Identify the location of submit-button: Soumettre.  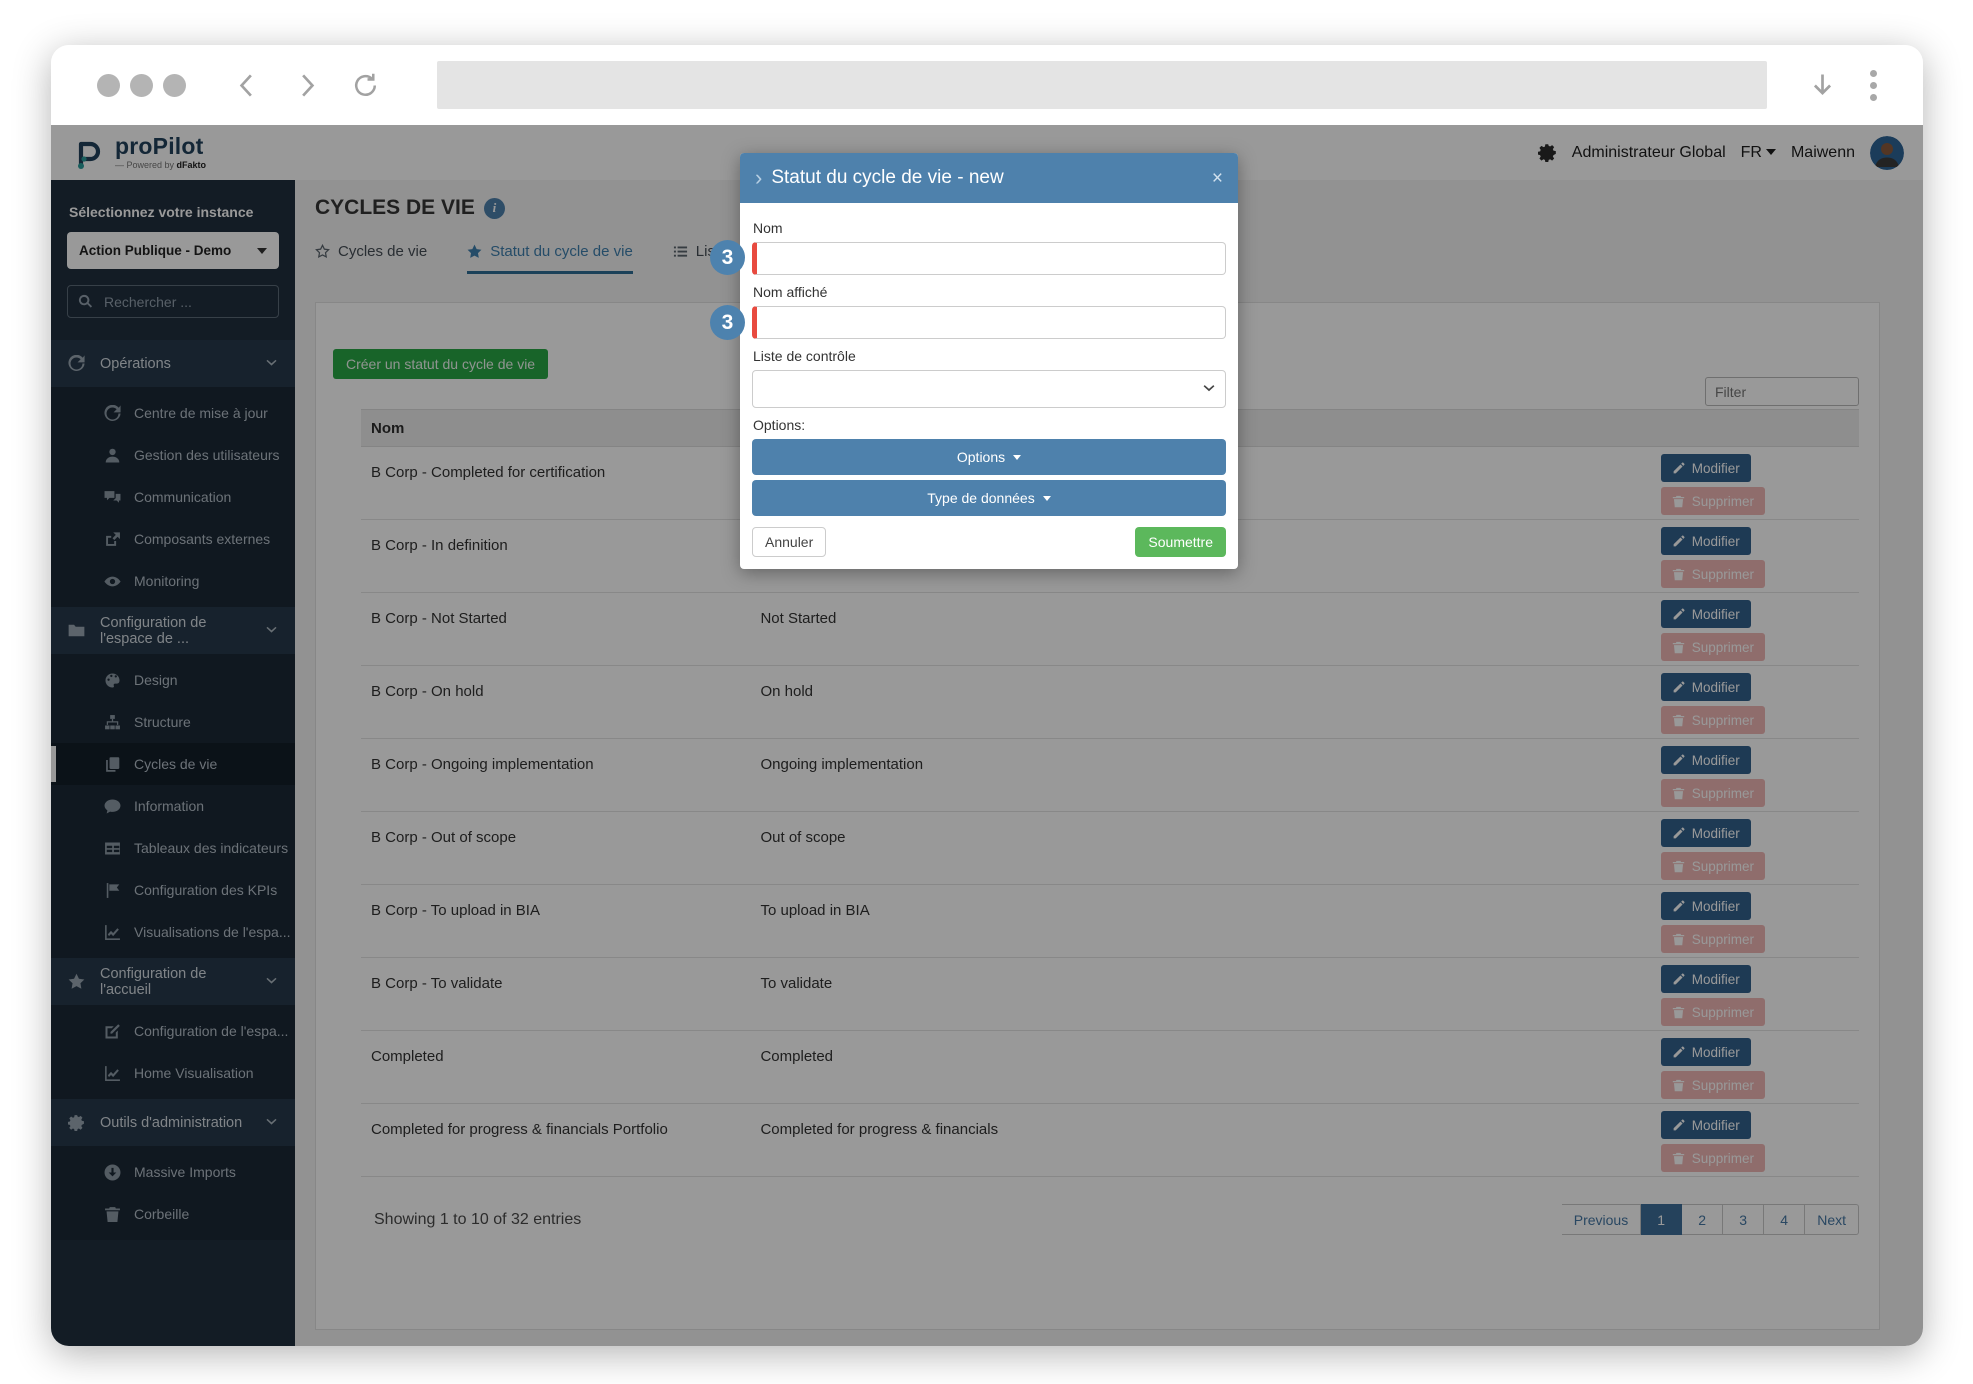
(1180, 542).